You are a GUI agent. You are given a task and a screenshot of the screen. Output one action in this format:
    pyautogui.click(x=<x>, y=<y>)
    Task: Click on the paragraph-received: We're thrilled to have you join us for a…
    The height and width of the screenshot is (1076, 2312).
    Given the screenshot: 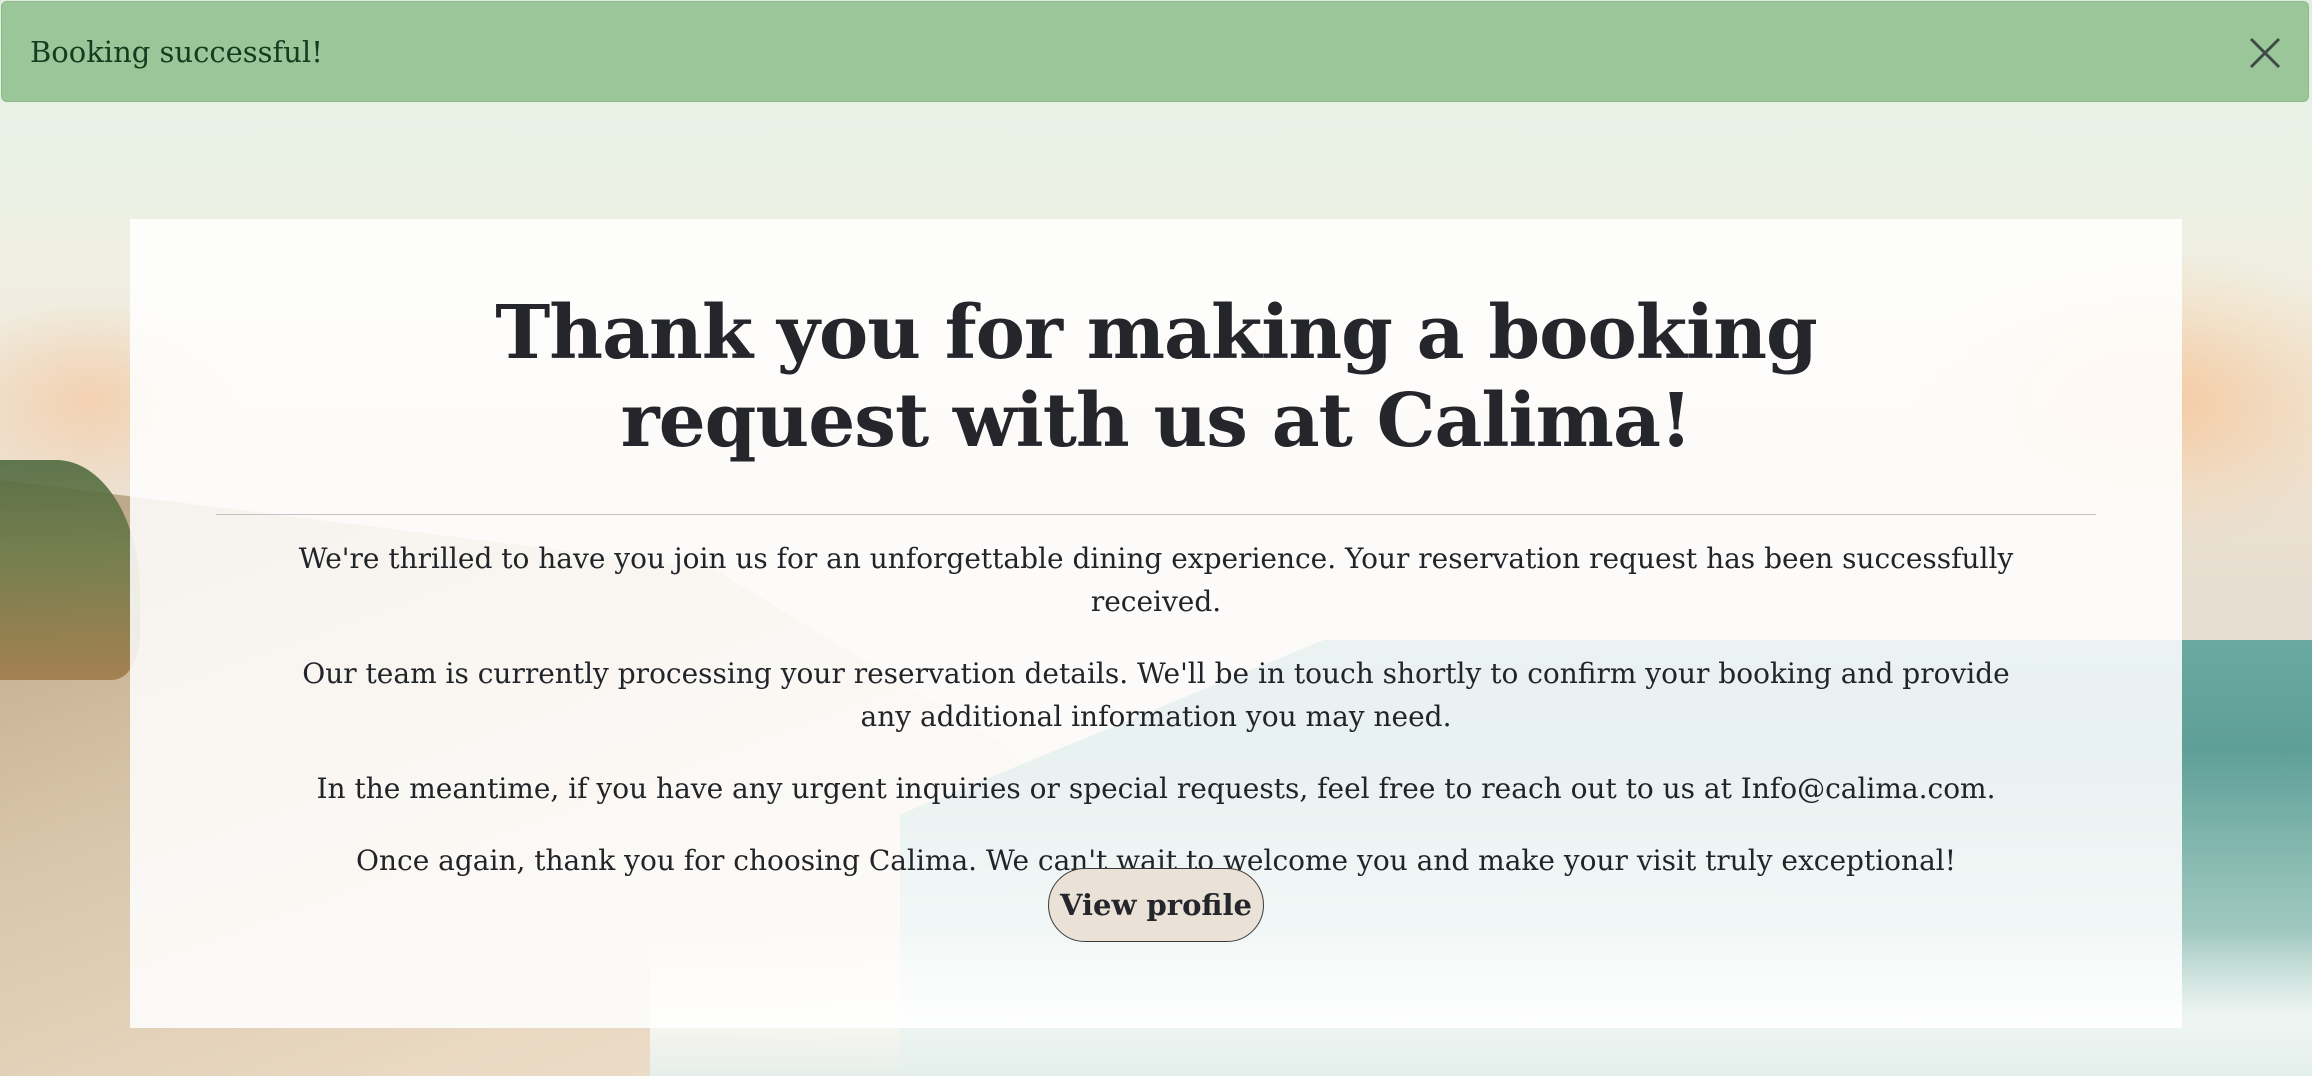 What is the action you would take?
    pyautogui.click(x=1156, y=580)
    